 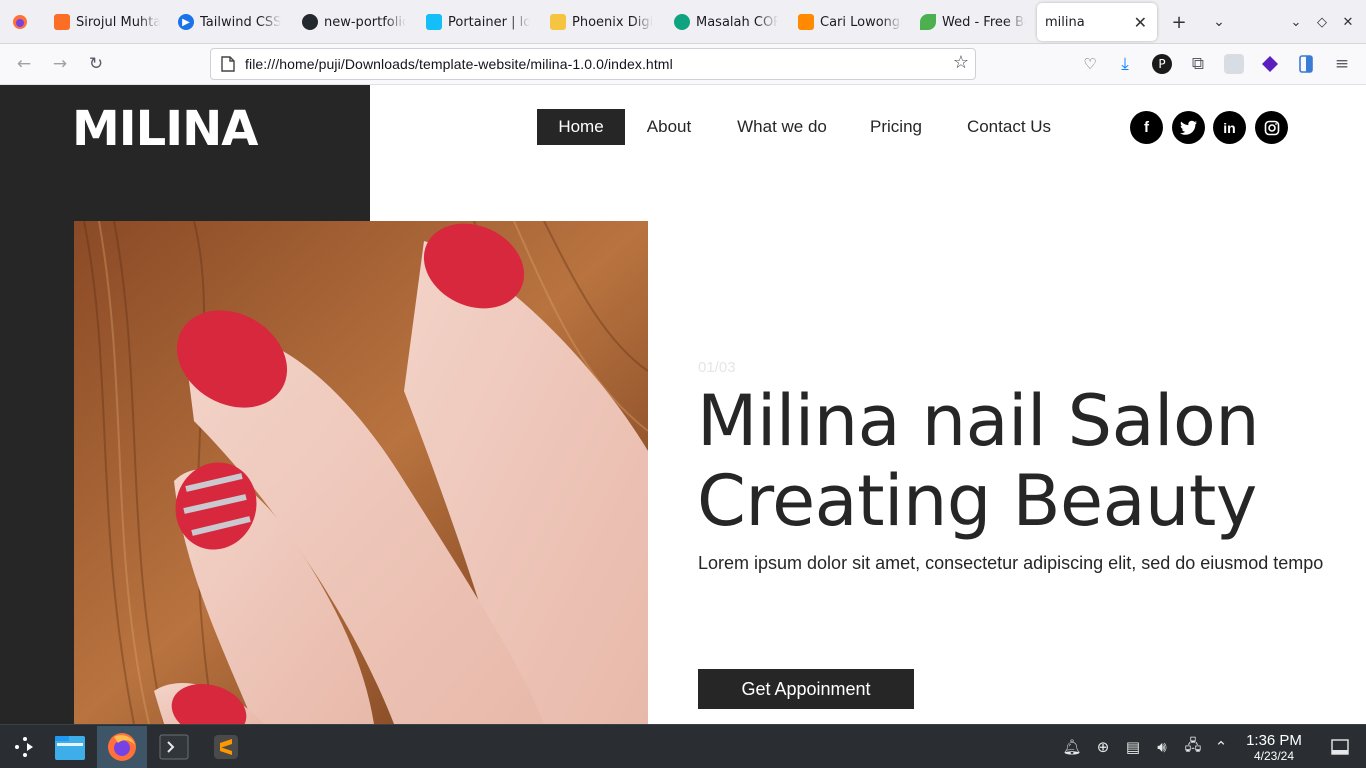 I want to click on tray-expand-icon: ⌃, so click(x=1221, y=747).